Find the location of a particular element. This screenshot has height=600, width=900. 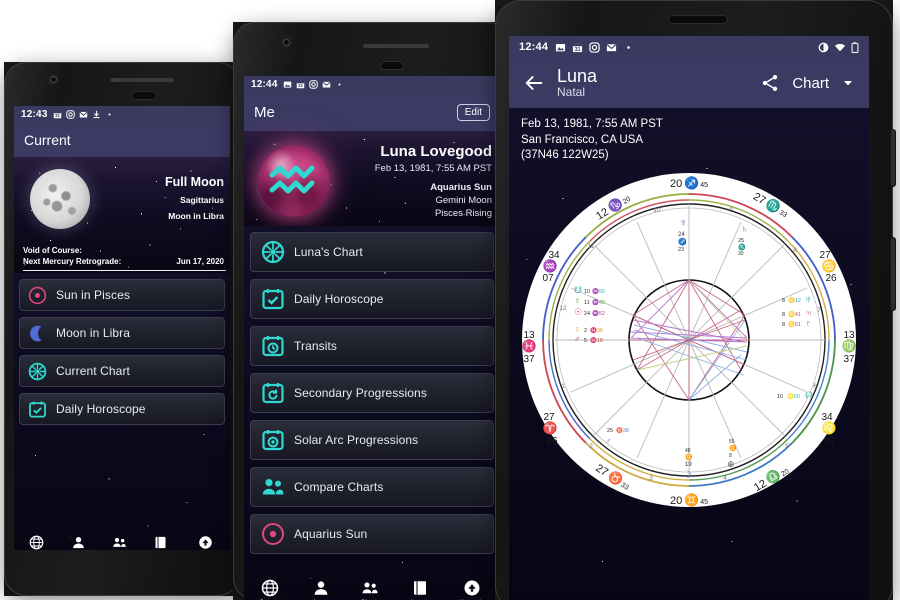

svg-text: ♓16 is located at coordinates (596, 340).